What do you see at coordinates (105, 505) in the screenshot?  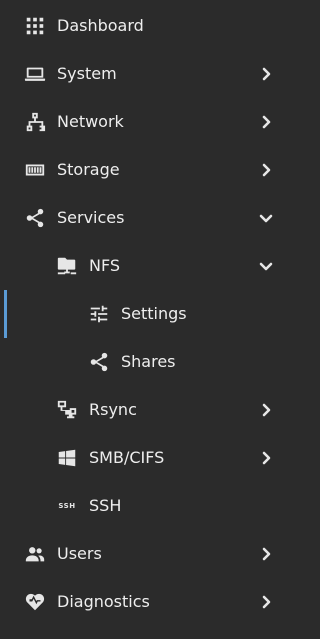 I see `nav-item-label: SSH` at bounding box center [105, 505].